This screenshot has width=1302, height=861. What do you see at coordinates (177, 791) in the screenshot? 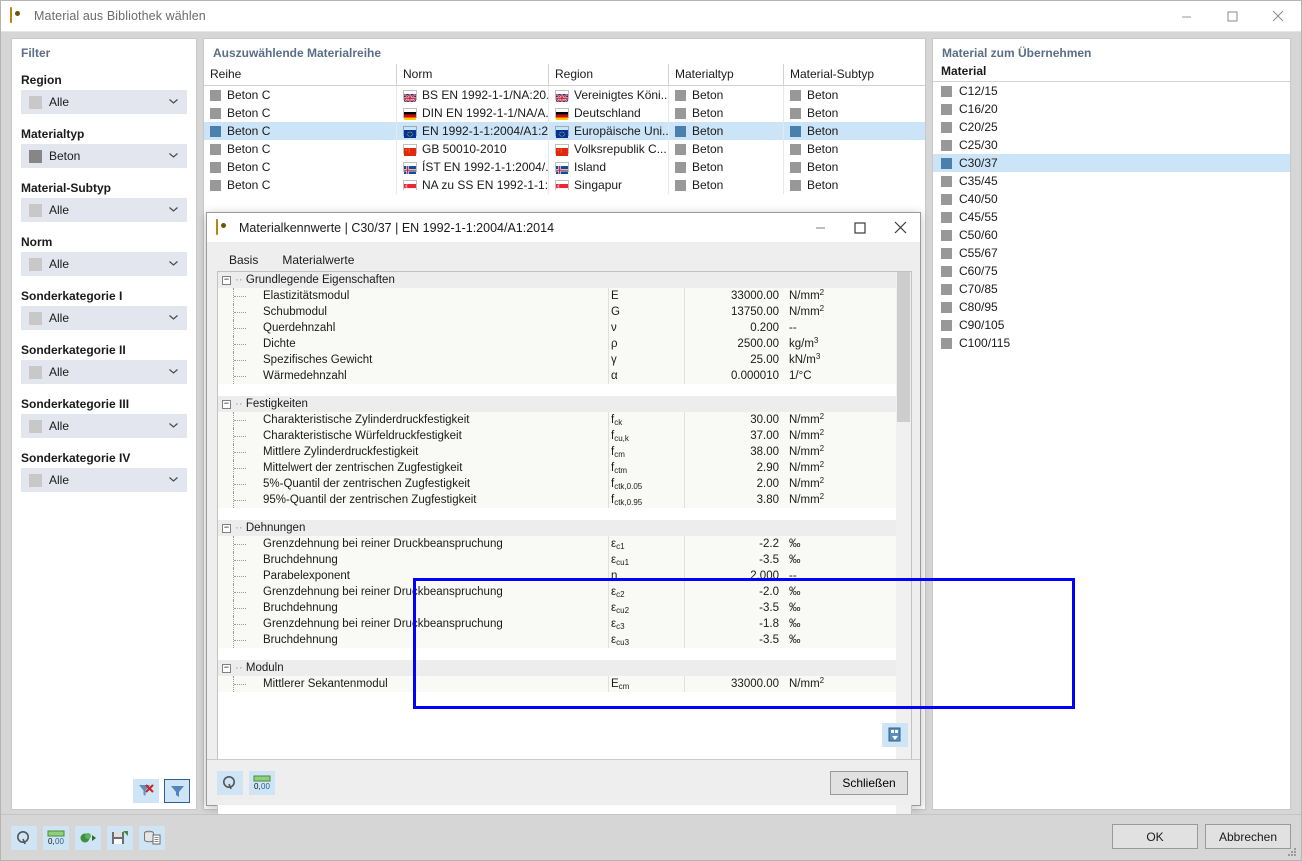
I see `filter-icon` at bounding box center [177, 791].